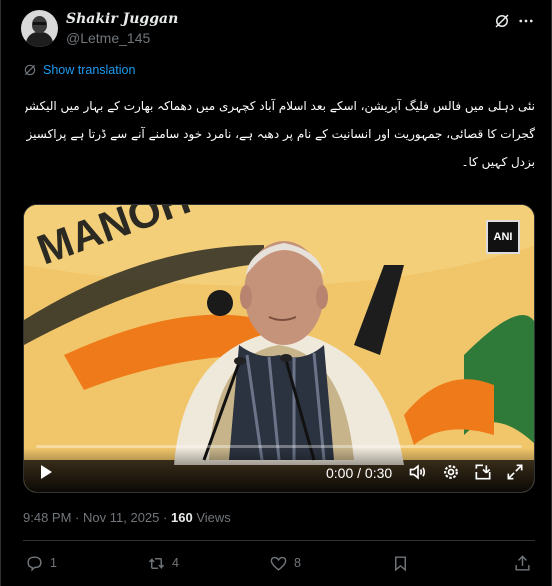 The height and width of the screenshot is (586, 552). What do you see at coordinates (30, 70) in the screenshot?
I see `globe-icon` at bounding box center [30, 70].